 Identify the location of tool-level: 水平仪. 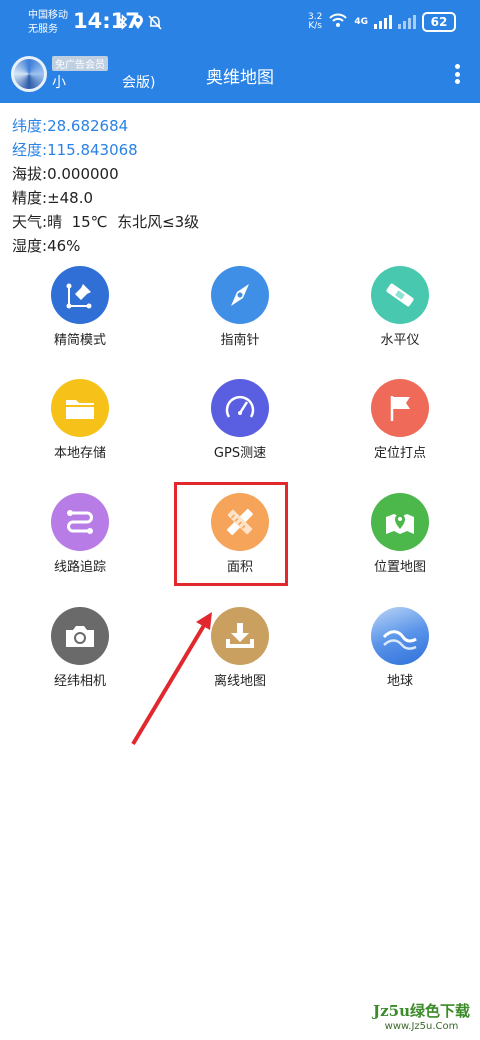
(400, 307).